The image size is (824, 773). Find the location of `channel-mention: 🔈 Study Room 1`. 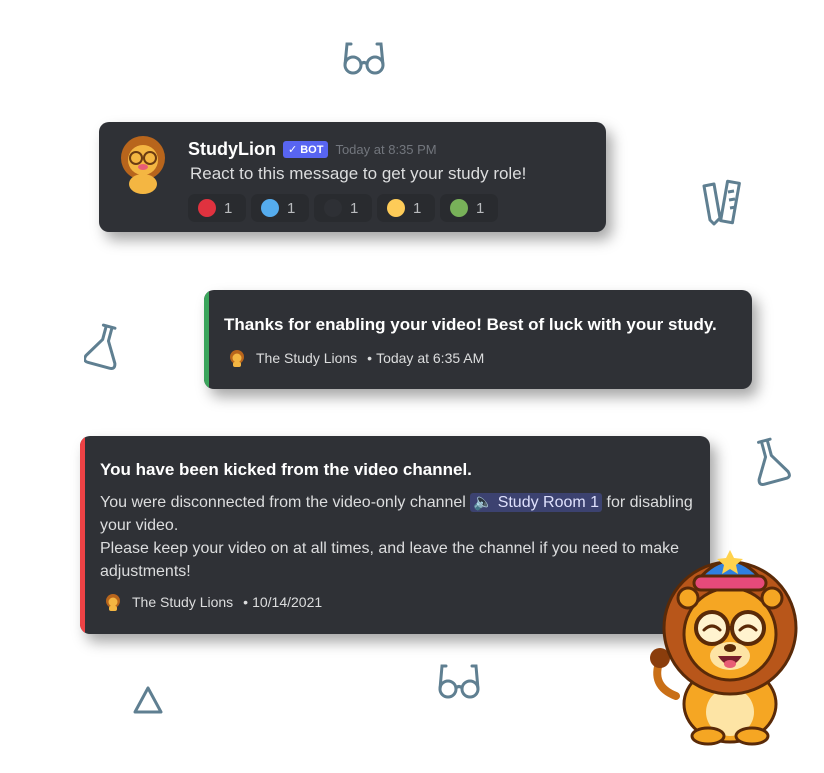

channel-mention: 🔈 Study Room 1 is located at coordinates (536, 502).